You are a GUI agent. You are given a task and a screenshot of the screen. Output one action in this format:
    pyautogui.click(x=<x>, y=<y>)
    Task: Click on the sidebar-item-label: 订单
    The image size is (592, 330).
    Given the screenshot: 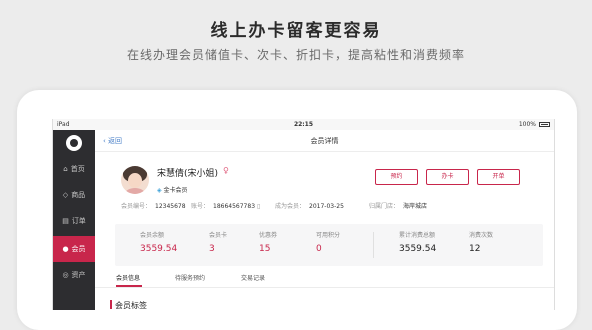 What is the action you would take?
    pyautogui.click(x=78, y=221)
    